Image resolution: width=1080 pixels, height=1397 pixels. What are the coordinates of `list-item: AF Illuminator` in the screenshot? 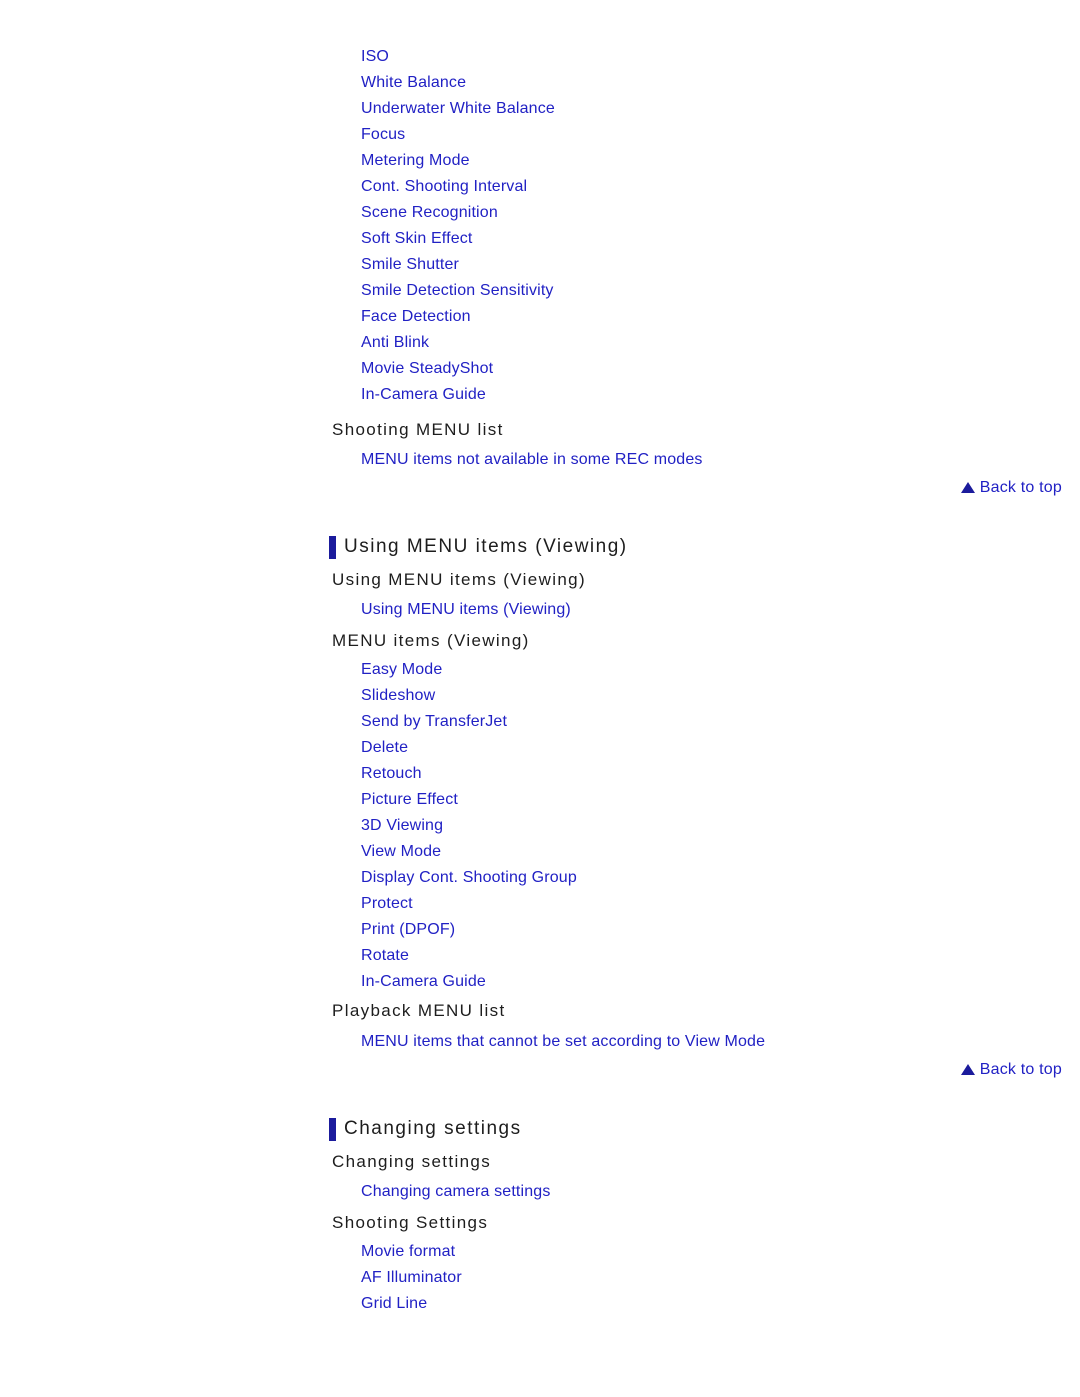 It's located at (540, 1278).